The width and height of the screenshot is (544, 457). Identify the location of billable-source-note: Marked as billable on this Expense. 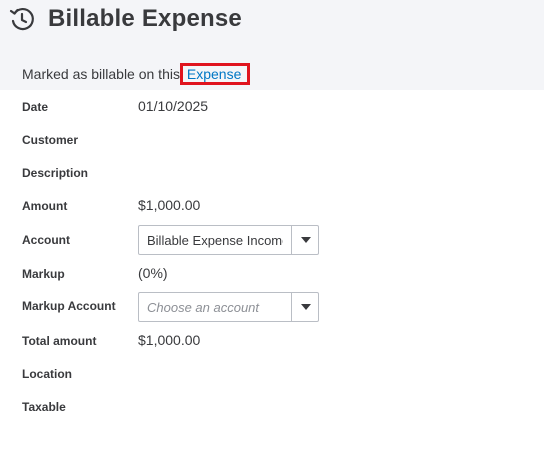
(136, 74).